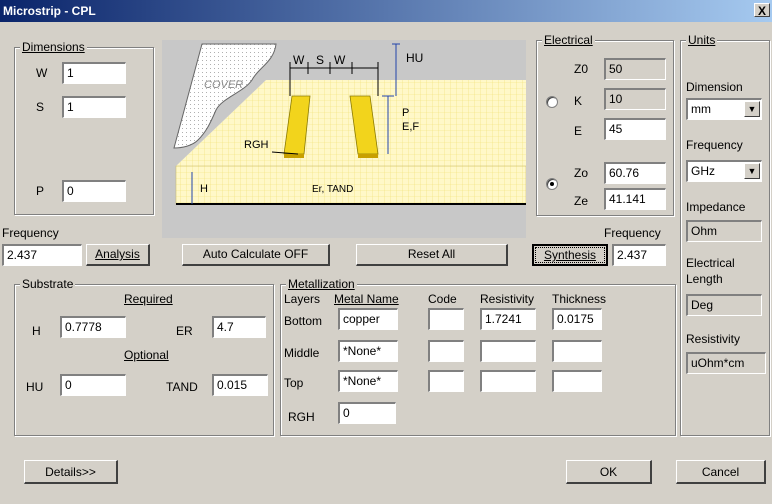 The width and height of the screenshot is (772, 504). What do you see at coordinates (577, 381) in the screenshot?
I see `top-thickness-input` at bounding box center [577, 381].